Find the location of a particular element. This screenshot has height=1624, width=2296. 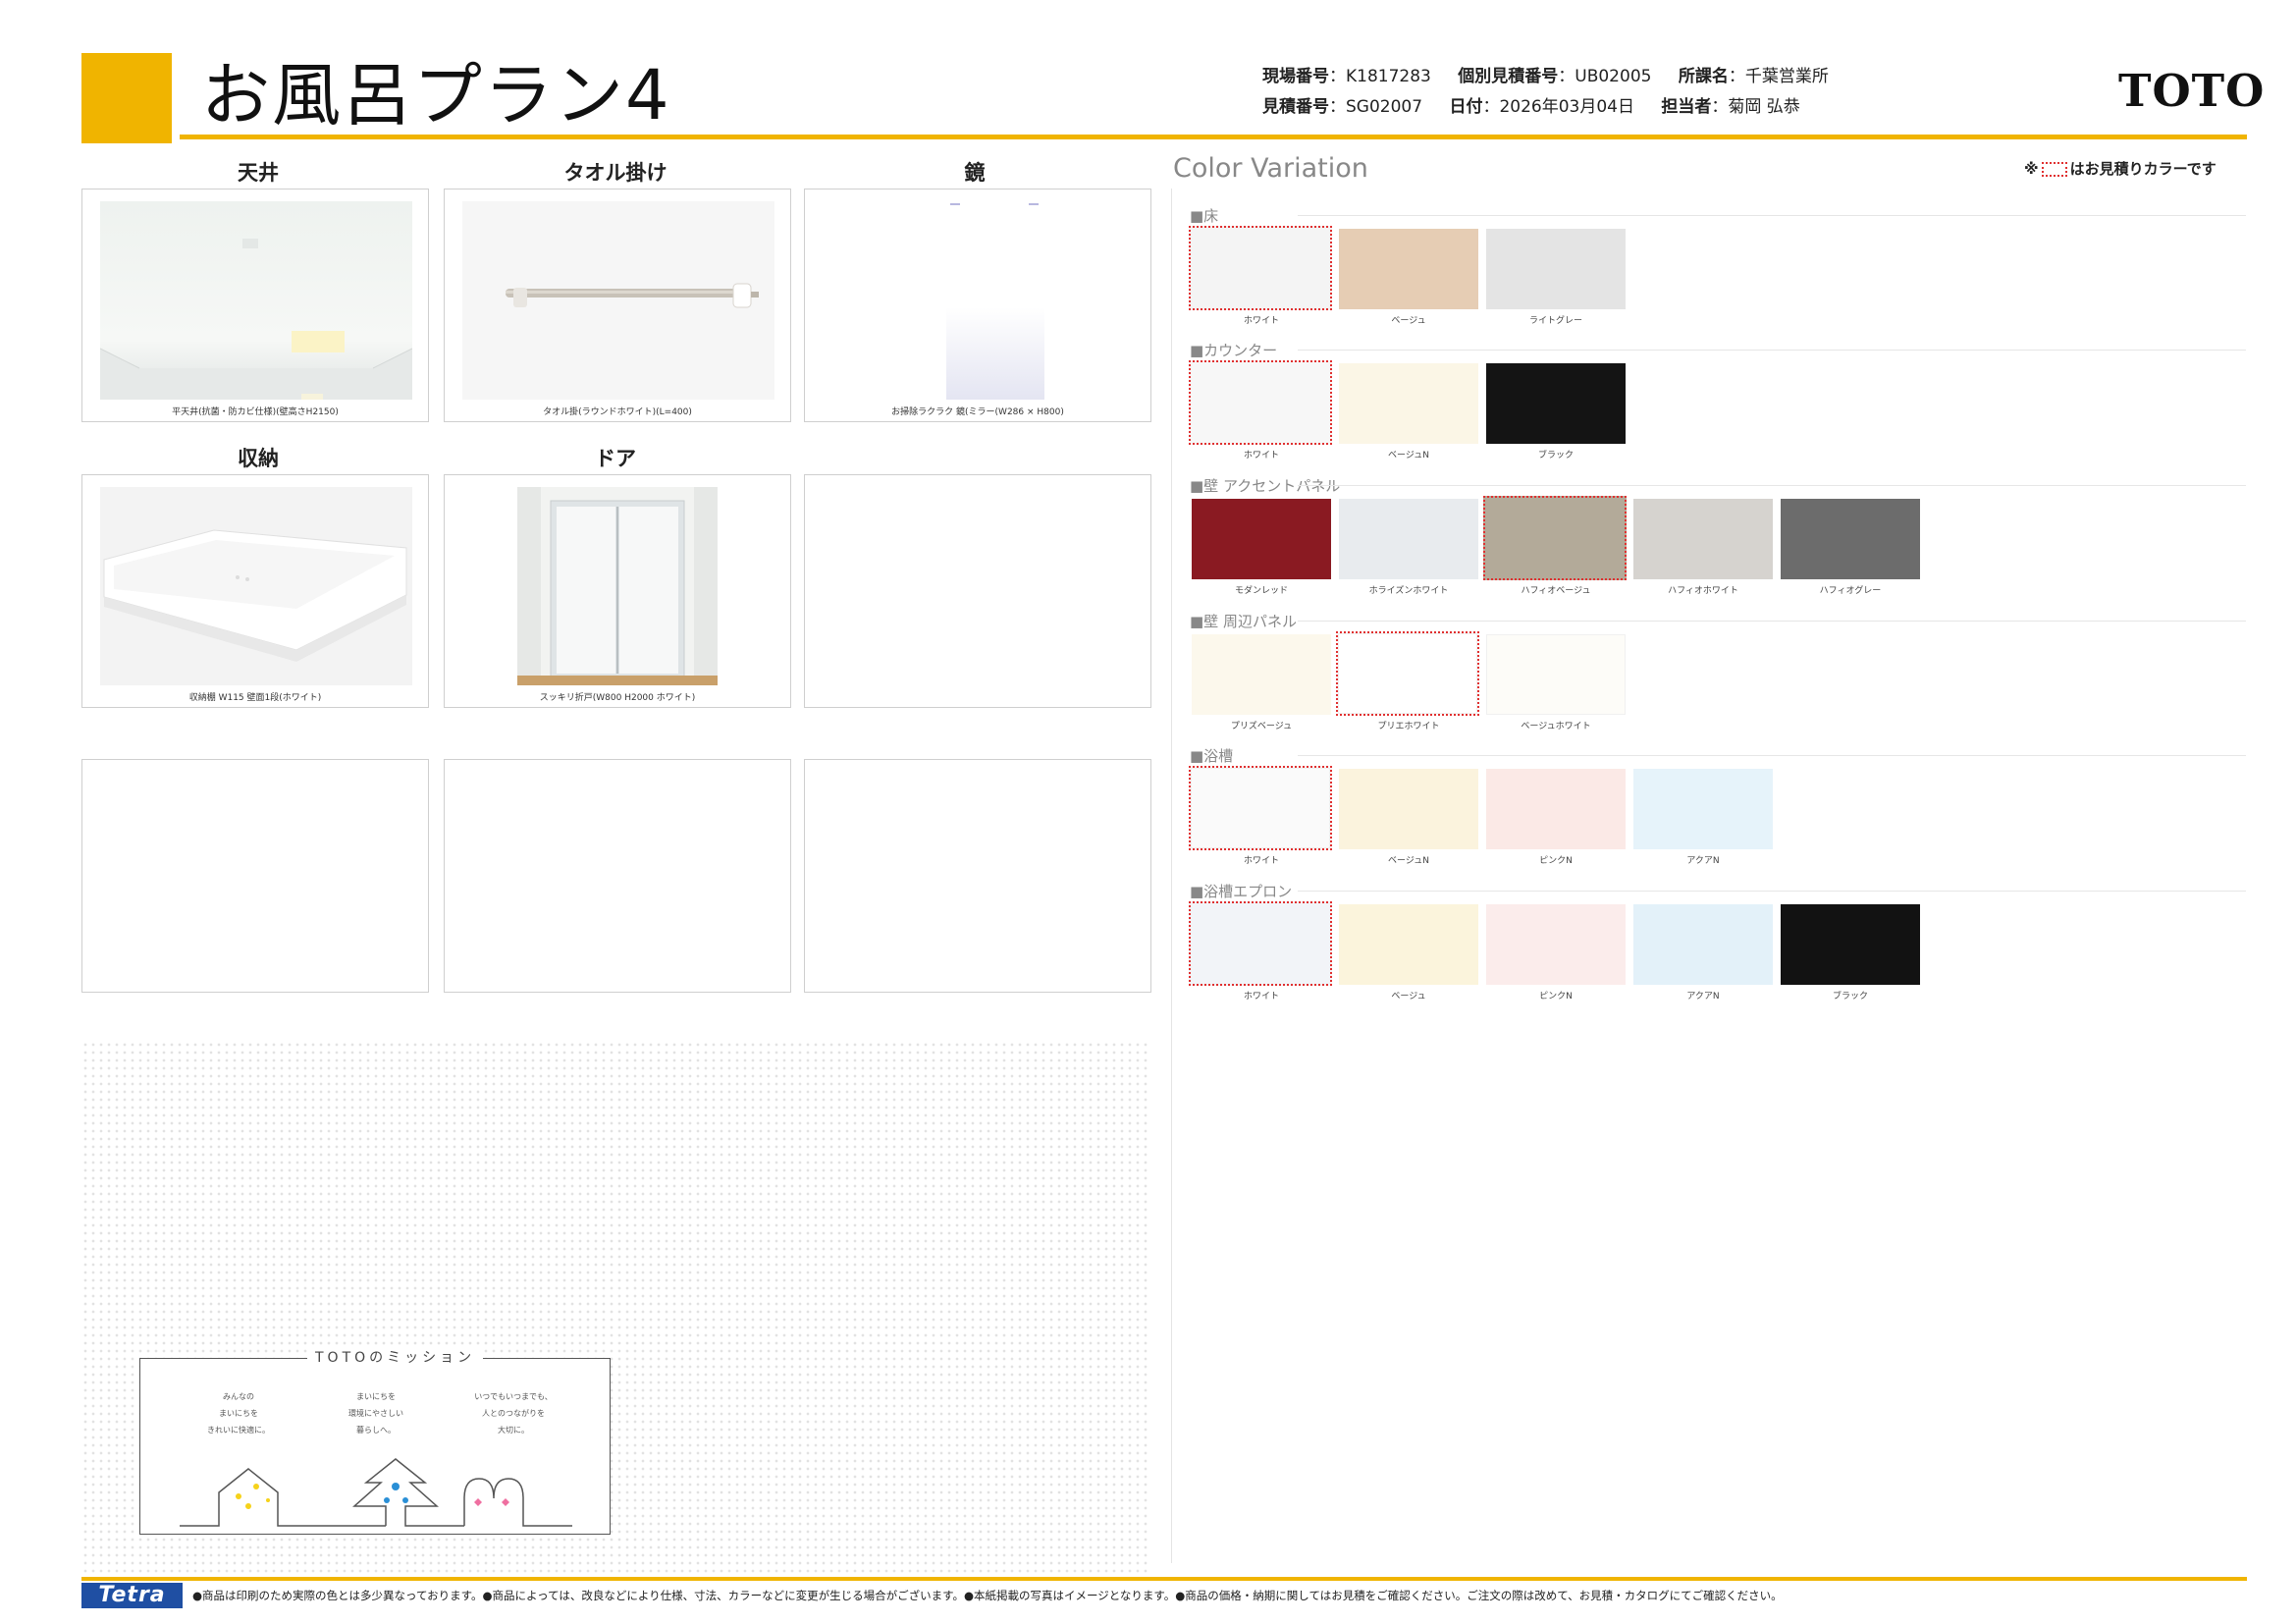

color-swatch-label: ライトグレー is located at coordinates (1555, 321).